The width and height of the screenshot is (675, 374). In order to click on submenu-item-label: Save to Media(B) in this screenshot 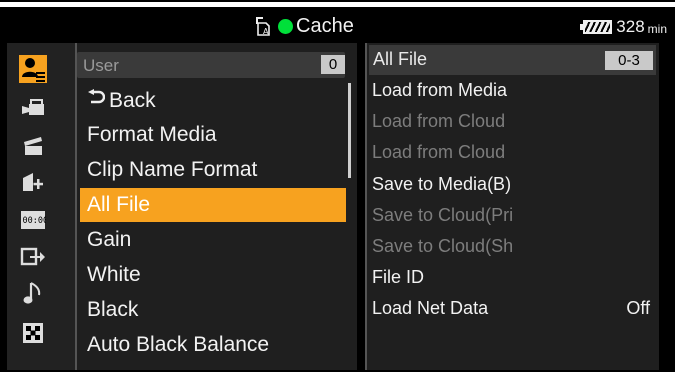, I will do `click(442, 184)`.